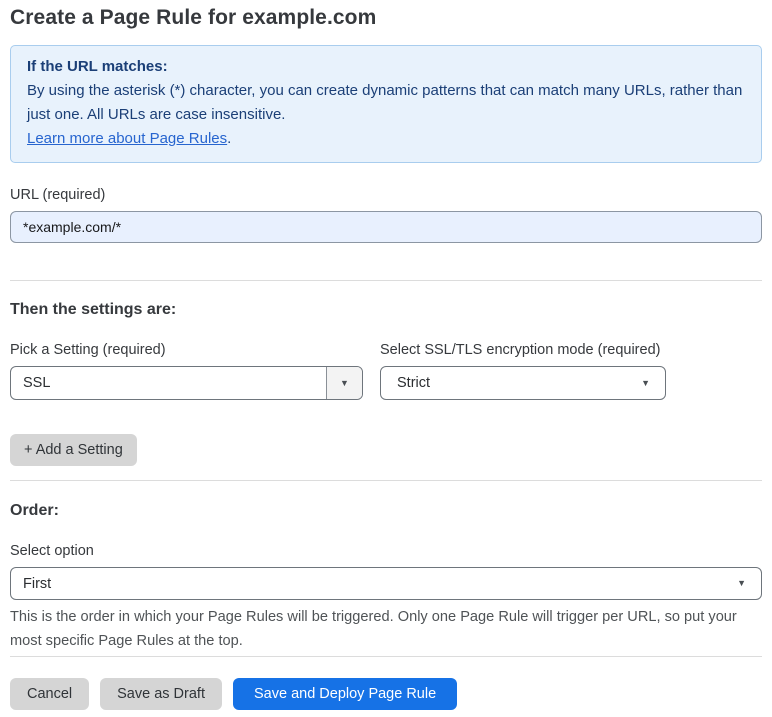 This screenshot has height=717, width=772. What do you see at coordinates (386, 227) in the screenshot?
I see `url-input` at bounding box center [386, 227].